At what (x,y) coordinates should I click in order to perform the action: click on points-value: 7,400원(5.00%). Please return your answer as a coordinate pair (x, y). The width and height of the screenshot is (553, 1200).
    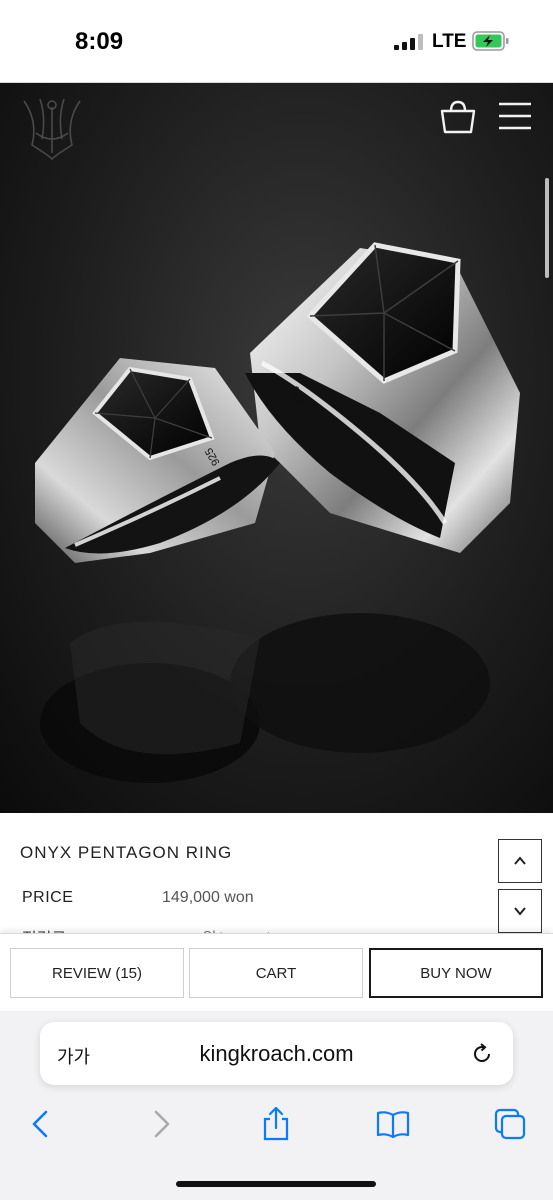
    Looking at the image, I should click on (217, 929).